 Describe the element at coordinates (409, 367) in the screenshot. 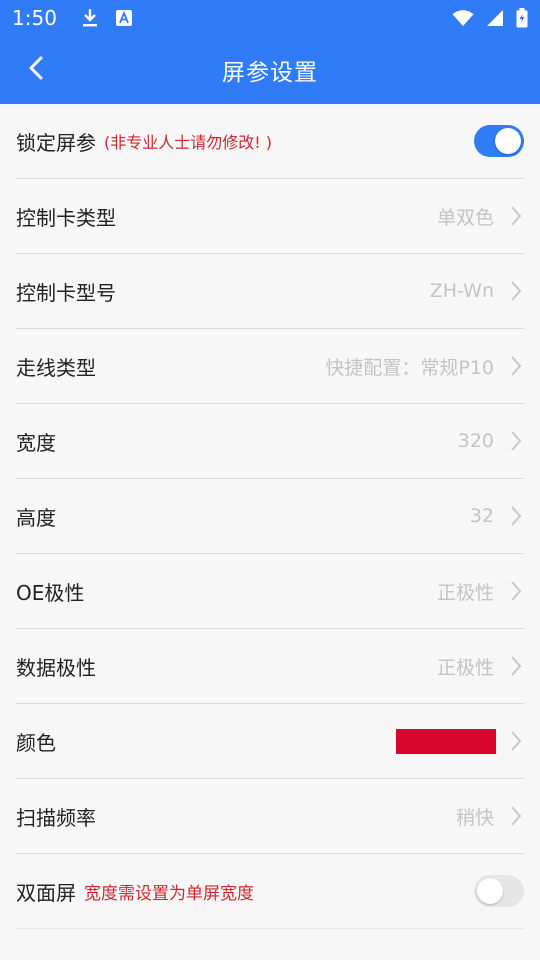

I see `row-value: 快捷配置：常规P10` at that location.